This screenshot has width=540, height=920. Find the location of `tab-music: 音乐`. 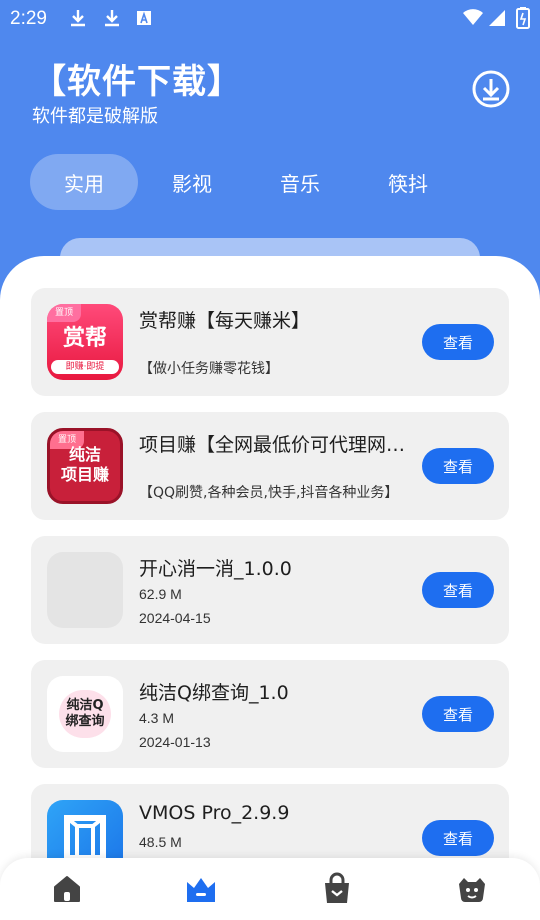

tab-music: 音乐 is located at coordinates (300, 182).